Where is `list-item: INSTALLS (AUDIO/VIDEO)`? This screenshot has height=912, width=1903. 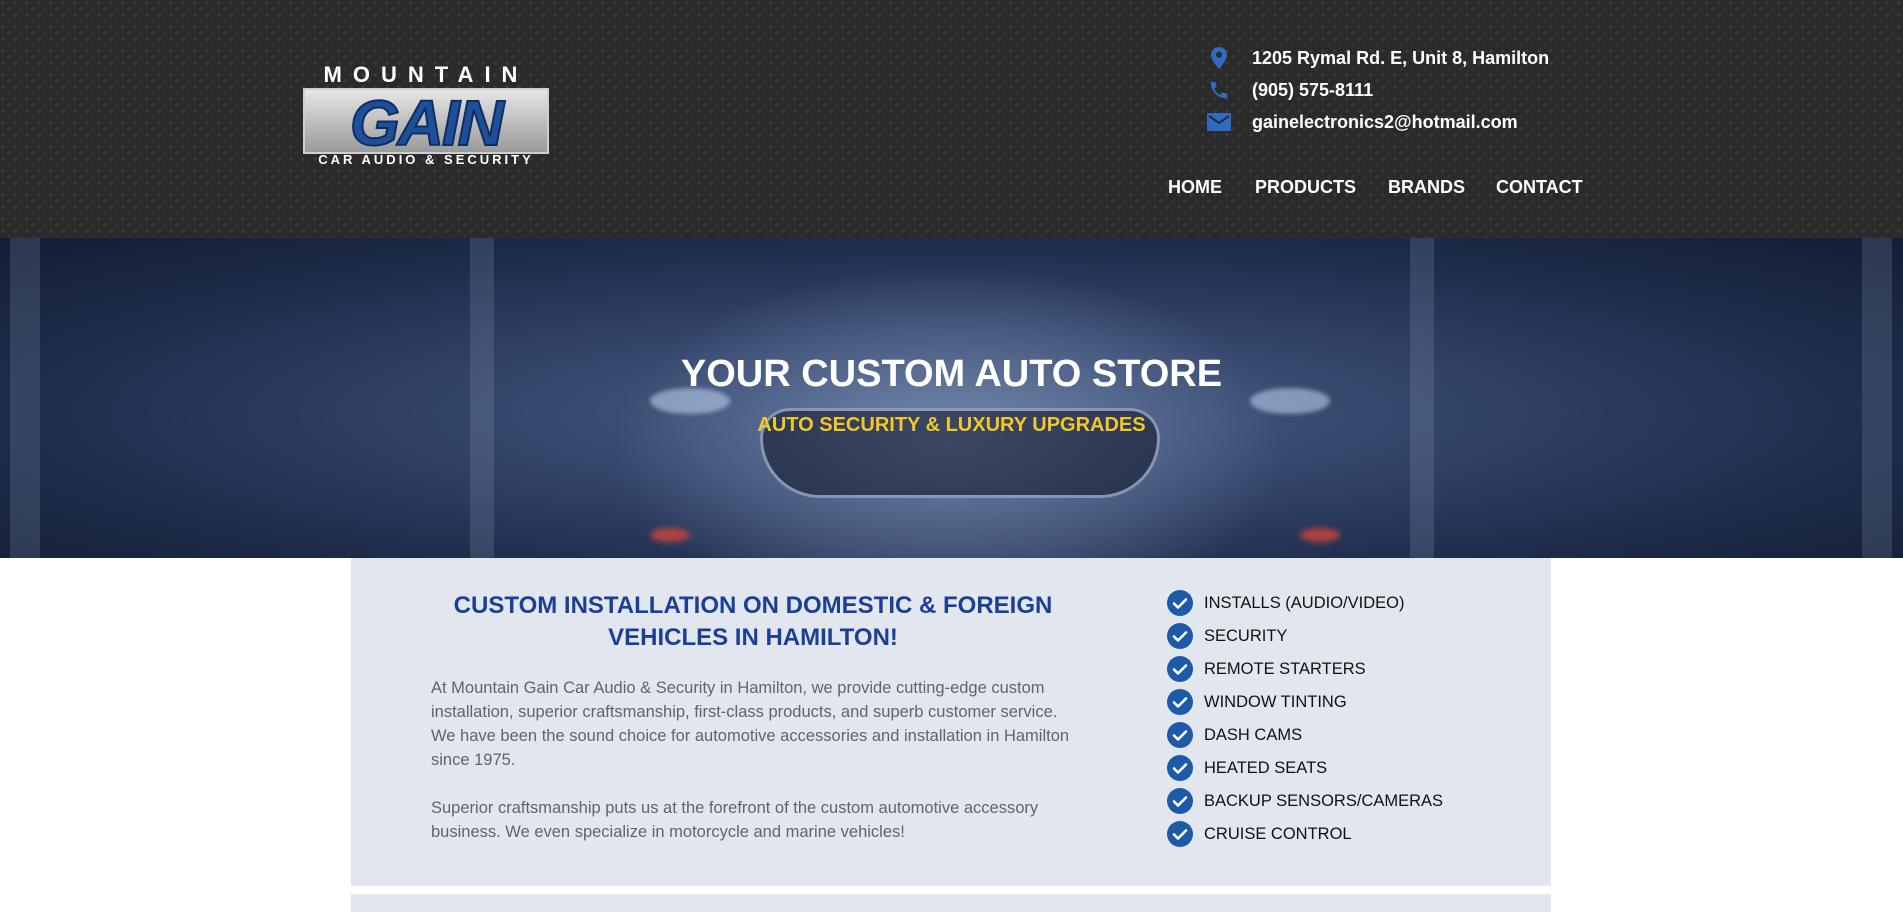
list-item: INSTALLS (AUDIO/VIDEO) is located at coordinates (1285, 603).